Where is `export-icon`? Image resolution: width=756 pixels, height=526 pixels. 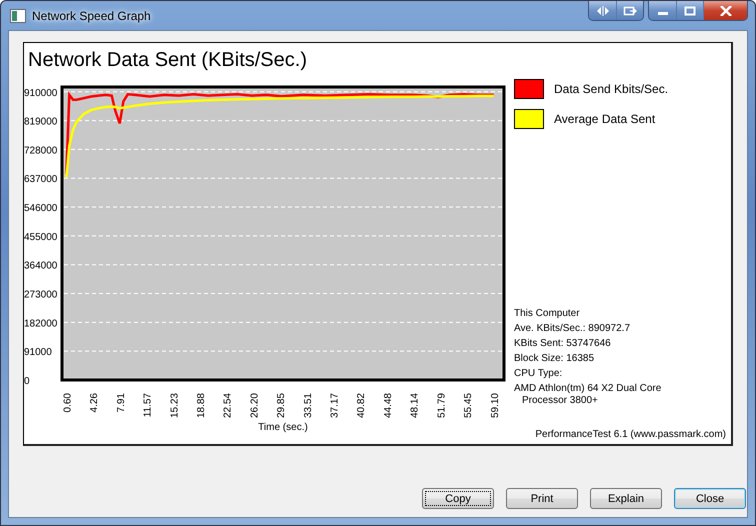
export-icon is located at coordinates (629, 10).